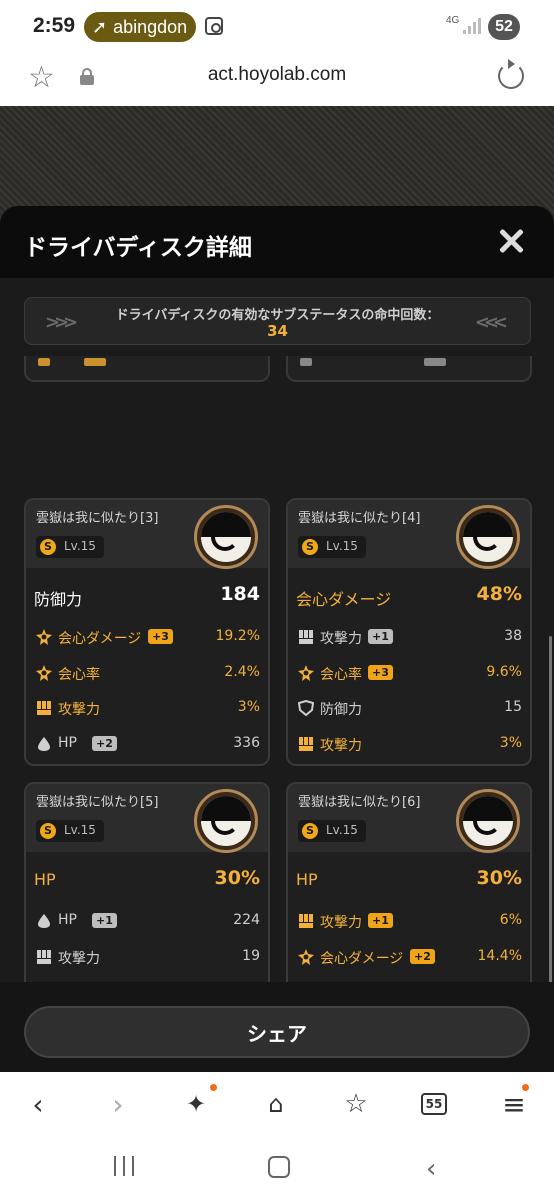 Image resolution: width=554 pixels, height=1200 pixels. What do you see at coordinates (150, 26) in the screenshot?
I see `pill-label: abingdon` at bounding box center [150, 26].